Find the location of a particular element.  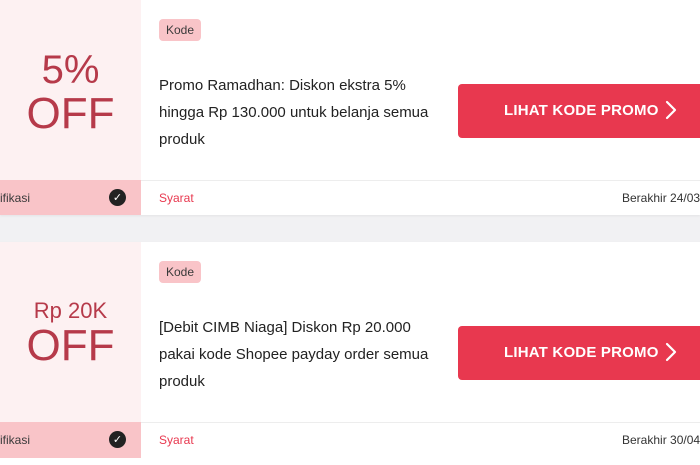

expiry-date: Berakhir 30/04/ is located at coordinates (661, 440).